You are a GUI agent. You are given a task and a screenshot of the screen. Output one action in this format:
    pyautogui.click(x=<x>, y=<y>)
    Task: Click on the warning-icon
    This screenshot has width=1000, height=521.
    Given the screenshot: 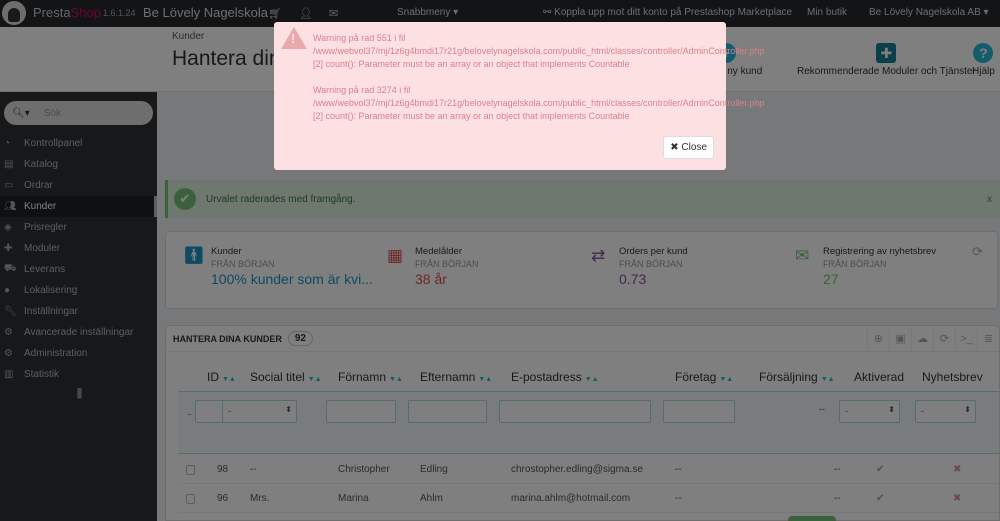 What is the action you would take?
    pyautogui.click(x=294, y=38)
    